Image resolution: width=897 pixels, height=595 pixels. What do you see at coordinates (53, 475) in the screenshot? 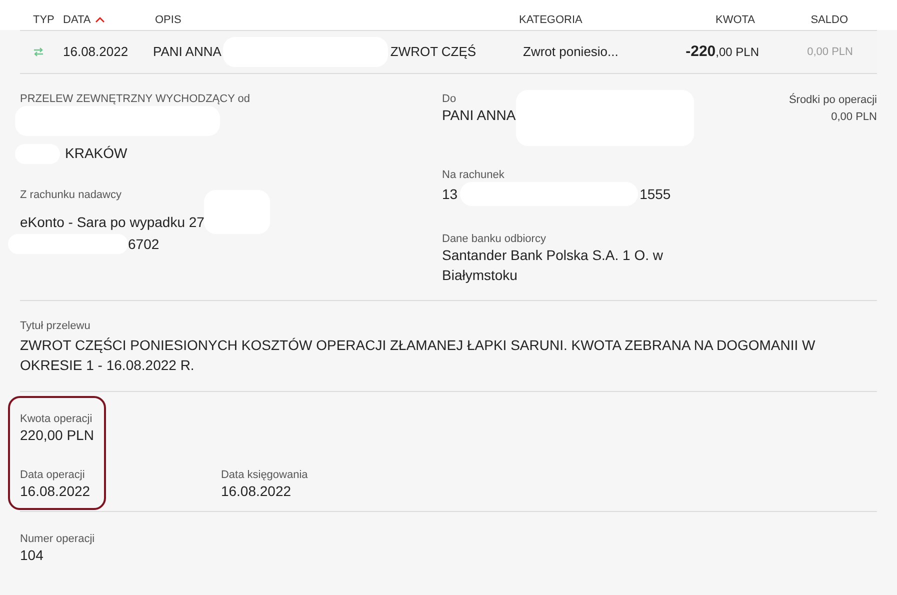
I see `field-label: Data operacji` at bounding box center [53, 475].